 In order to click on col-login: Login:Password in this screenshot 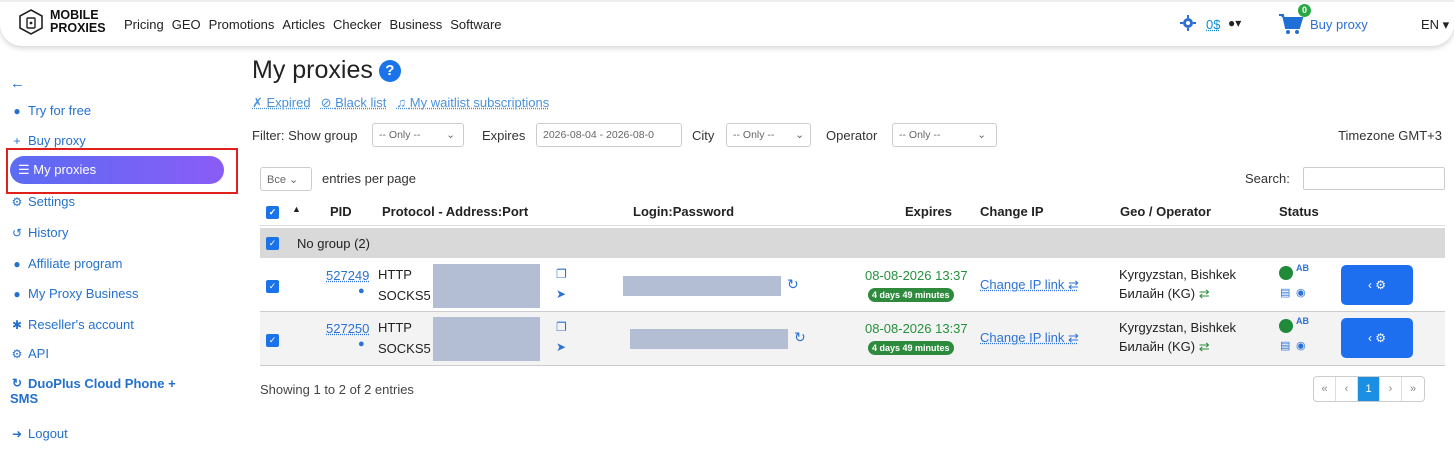, I will do `click(684, 211)`.